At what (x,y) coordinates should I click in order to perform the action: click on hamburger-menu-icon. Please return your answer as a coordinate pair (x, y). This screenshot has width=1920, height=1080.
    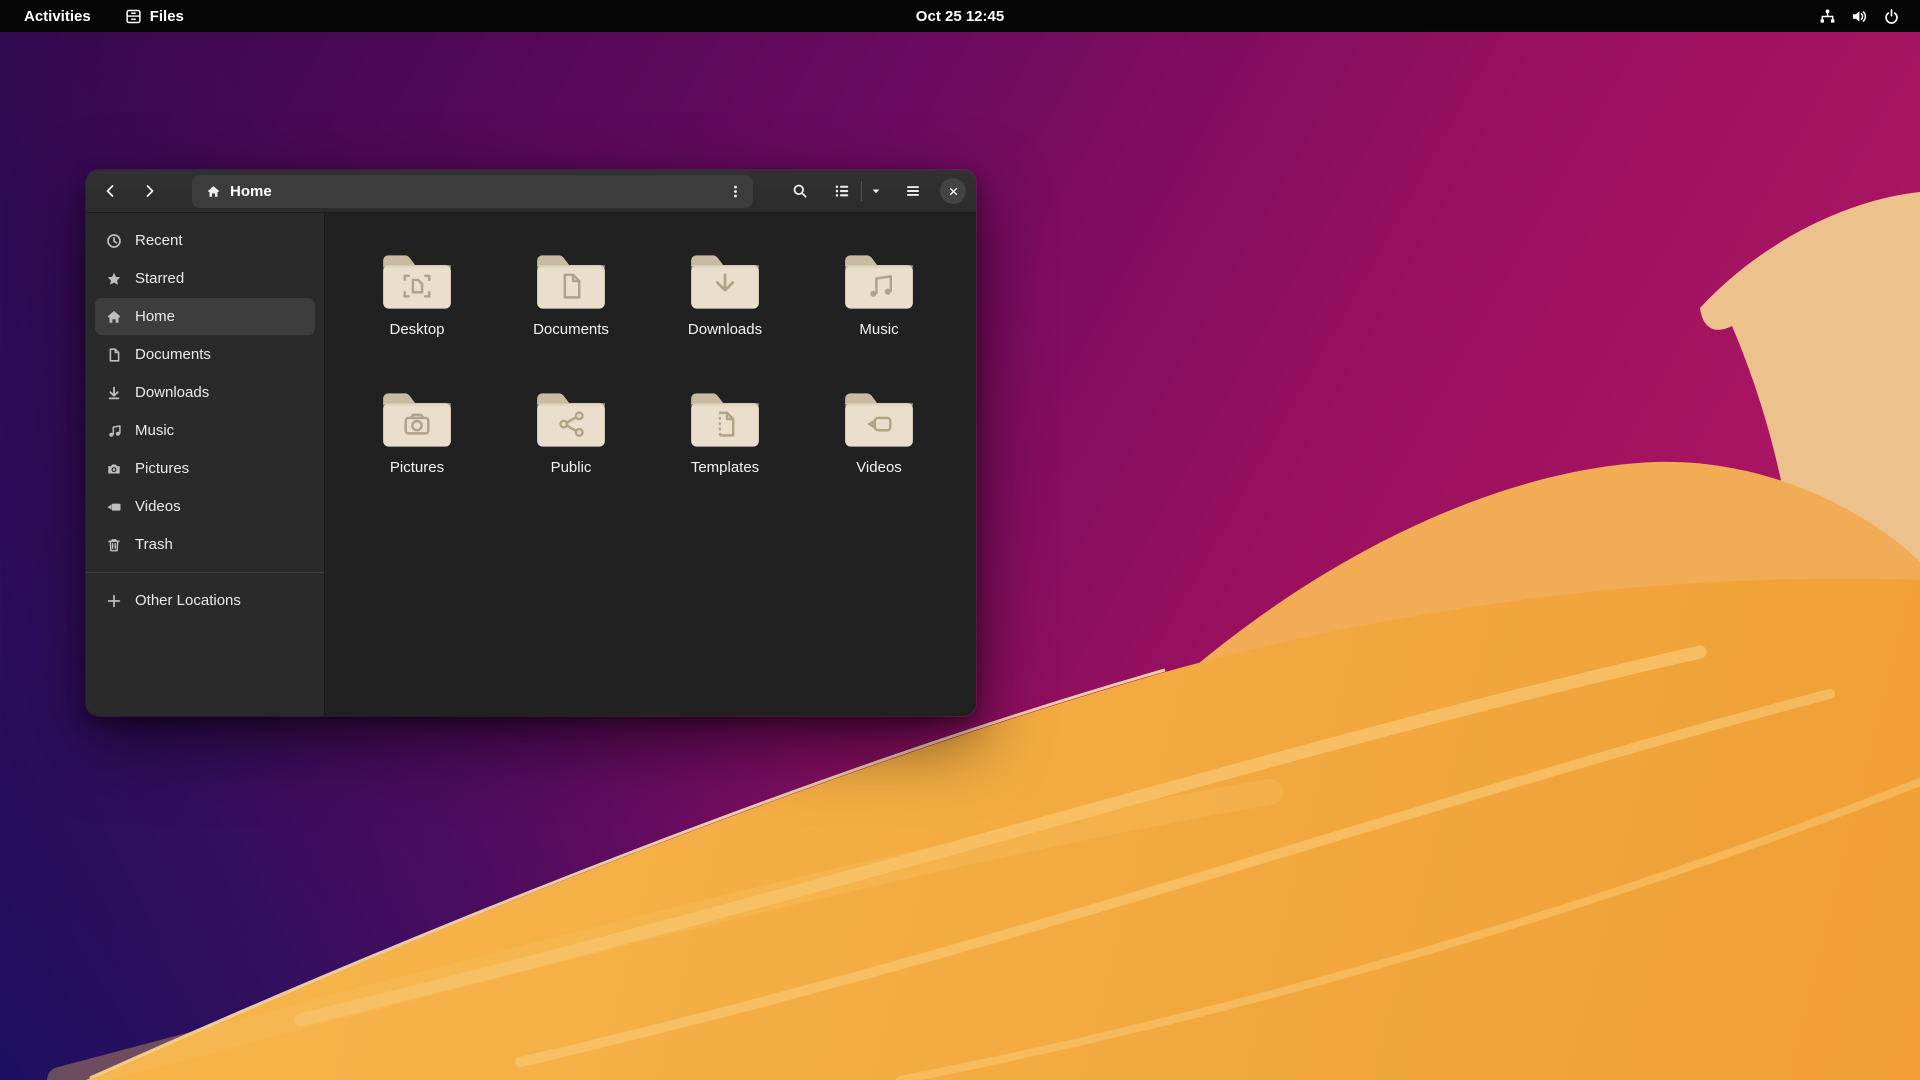
    Looking at the image, I should click on (913, 191).